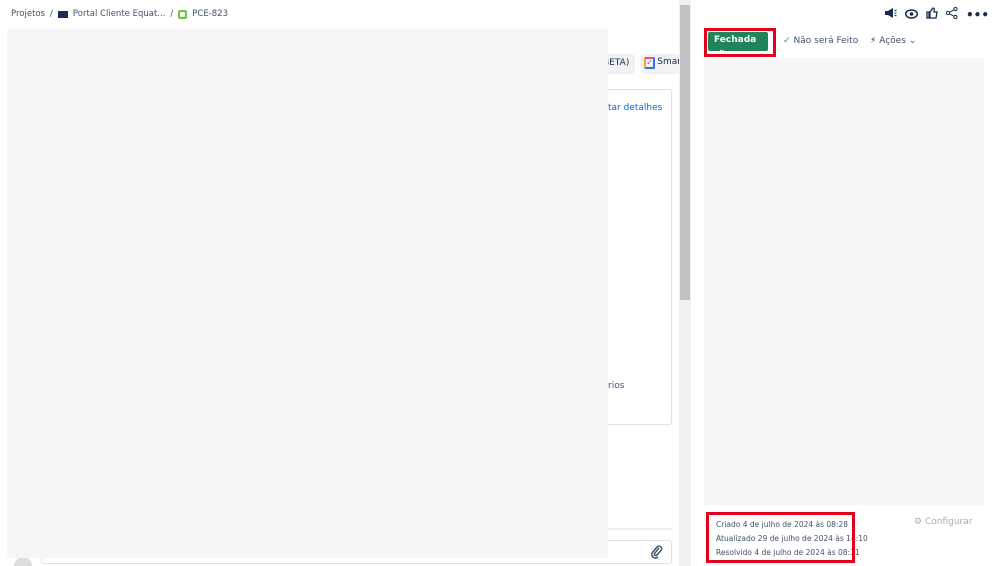 This screenshot has width=999, height=566. Describe the element at coordinates (911, 15) in the screenshot. I see `eye-icon` at that location.